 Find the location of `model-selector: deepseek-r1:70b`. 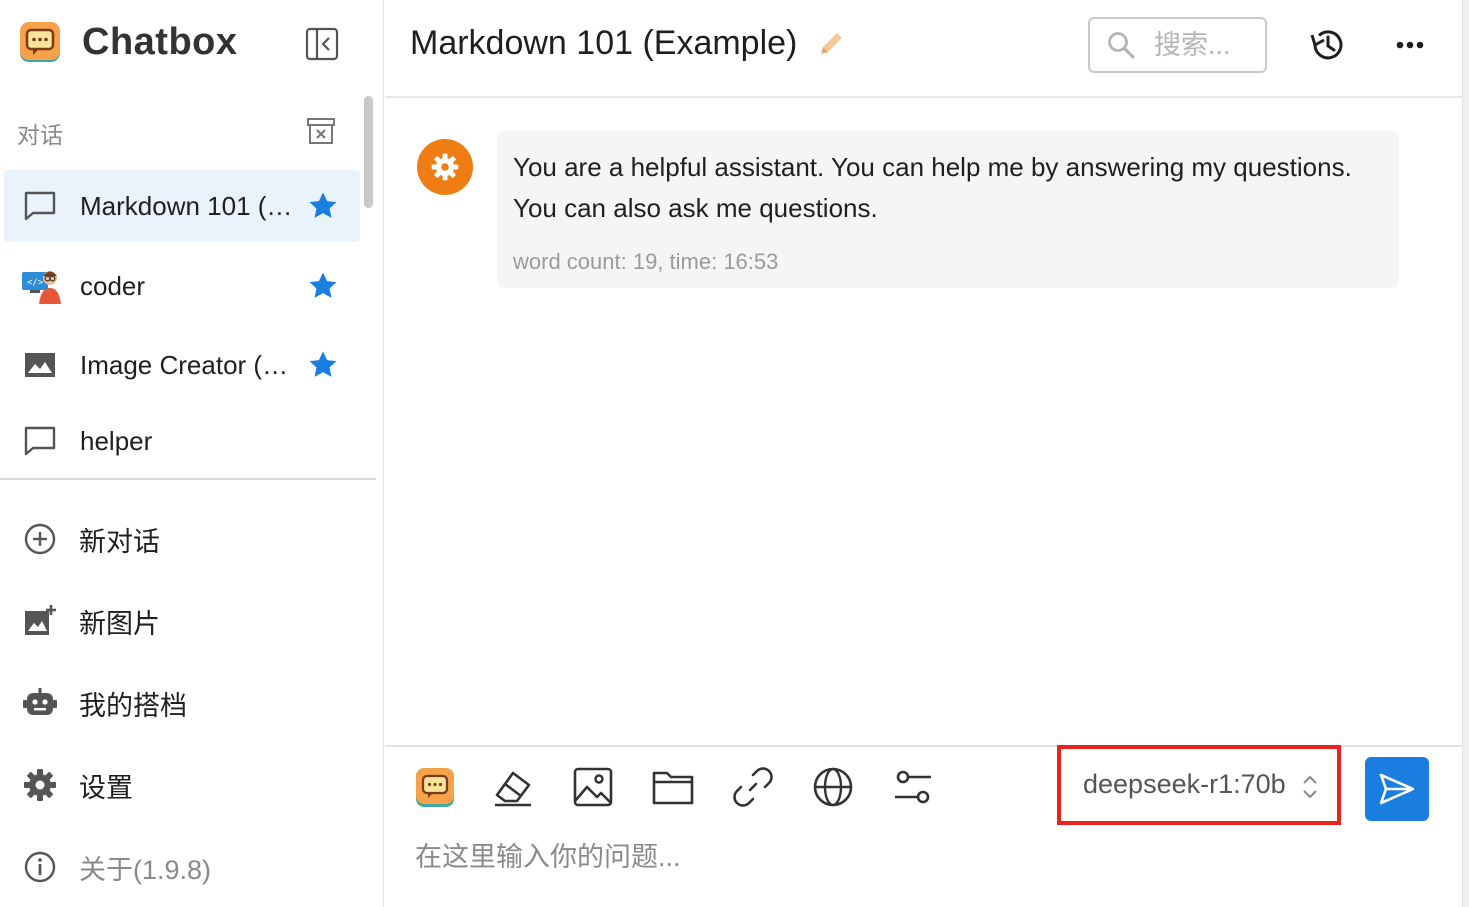

model-selector: deepseek-r1:70b is located at coordinates (1199, 785).